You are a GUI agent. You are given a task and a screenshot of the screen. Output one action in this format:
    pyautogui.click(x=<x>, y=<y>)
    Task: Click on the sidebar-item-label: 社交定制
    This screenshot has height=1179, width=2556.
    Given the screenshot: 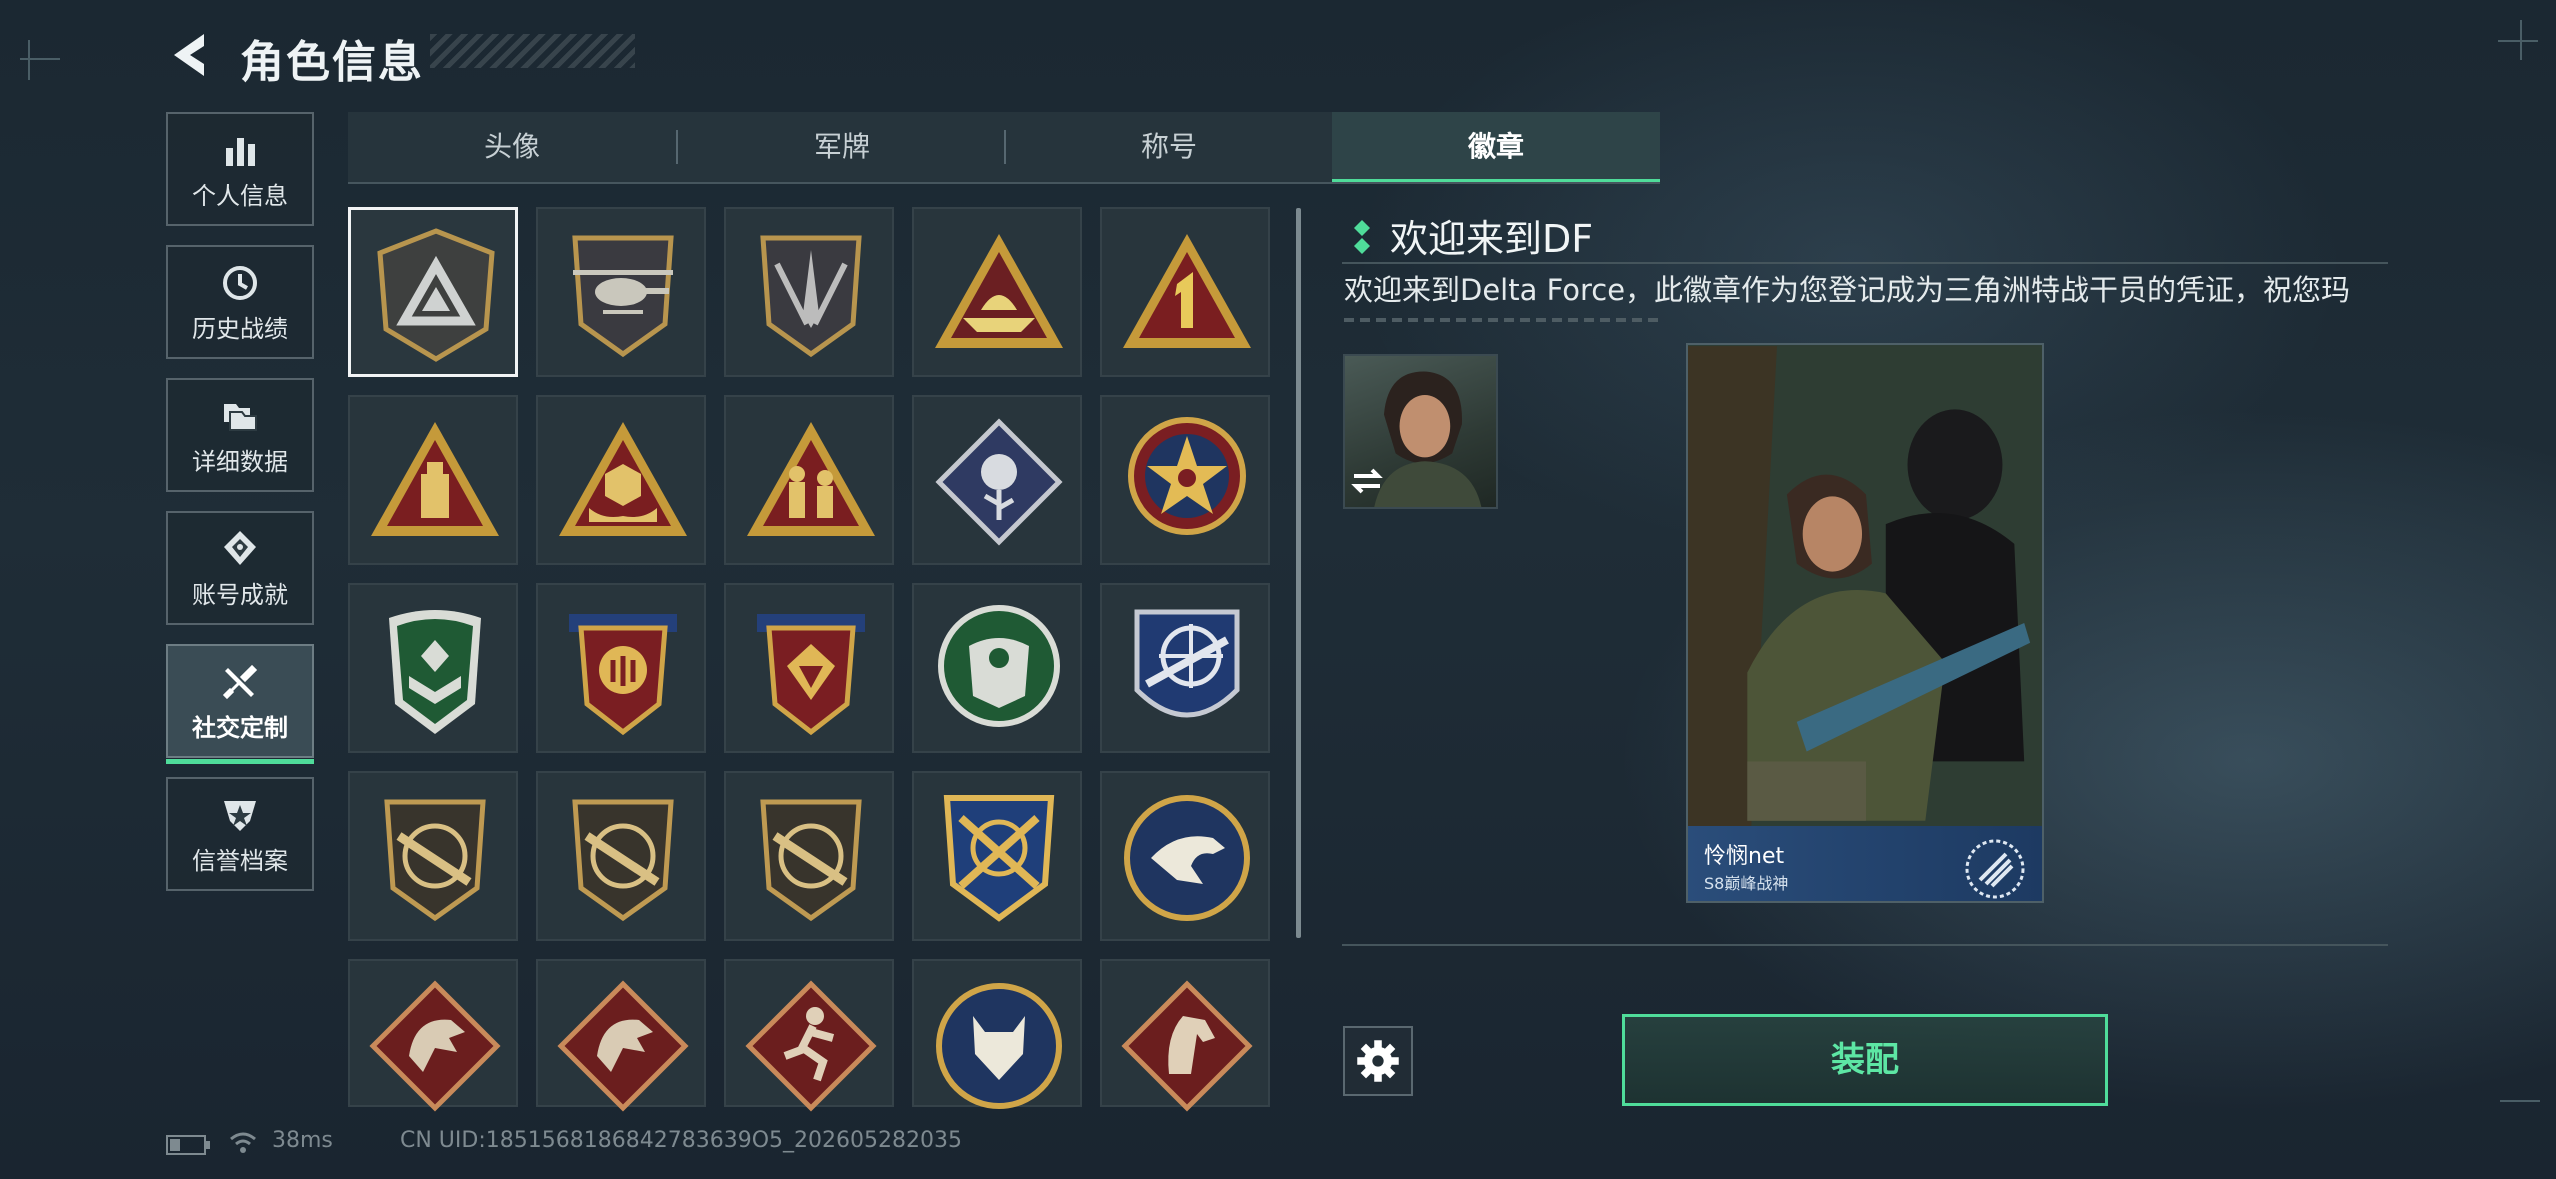 What is the action you would take?
    pyautogui.click(x=240, y=728)
    